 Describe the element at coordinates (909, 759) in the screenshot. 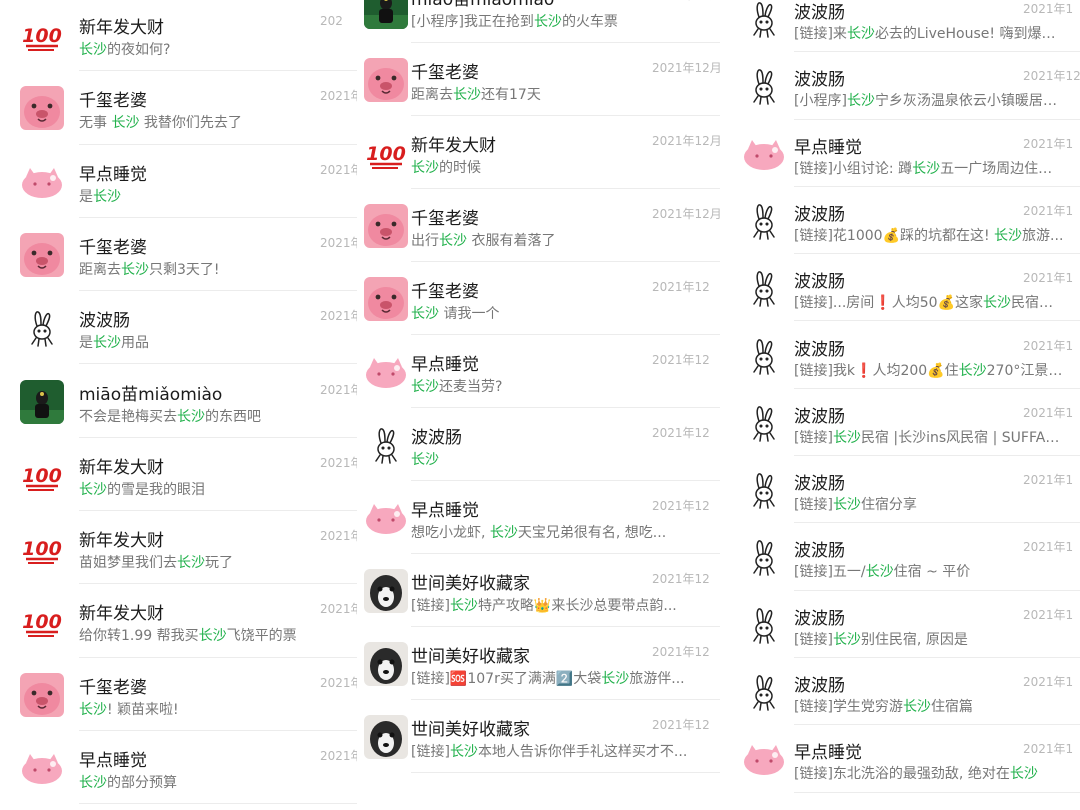

I see `chat-result-row: 早点睡觉 2021年1 [链接]东北洗浴的最强劲敌, 绝对在长沙` at that location.